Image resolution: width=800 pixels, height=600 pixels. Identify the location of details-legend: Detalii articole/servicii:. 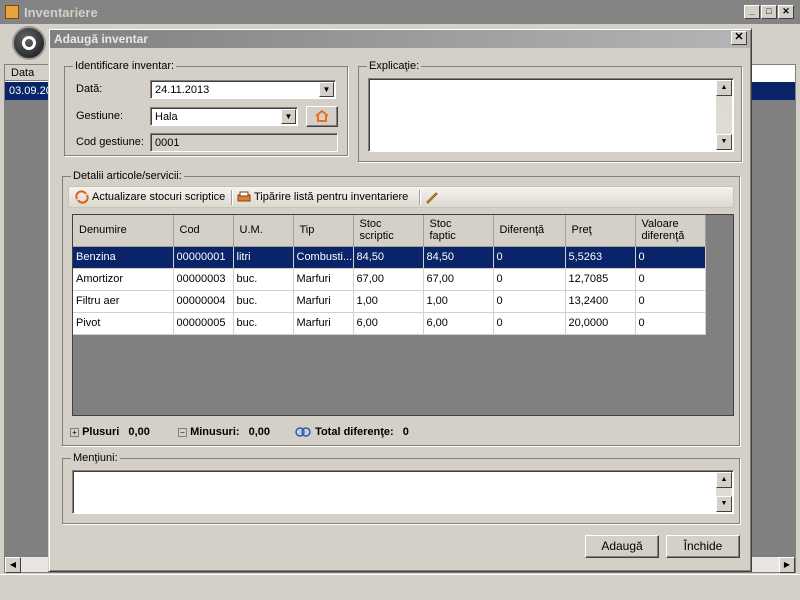
(127, 176).